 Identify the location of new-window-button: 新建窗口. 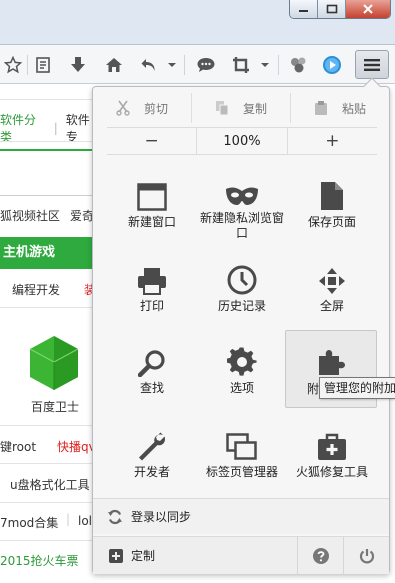
(152, 206).